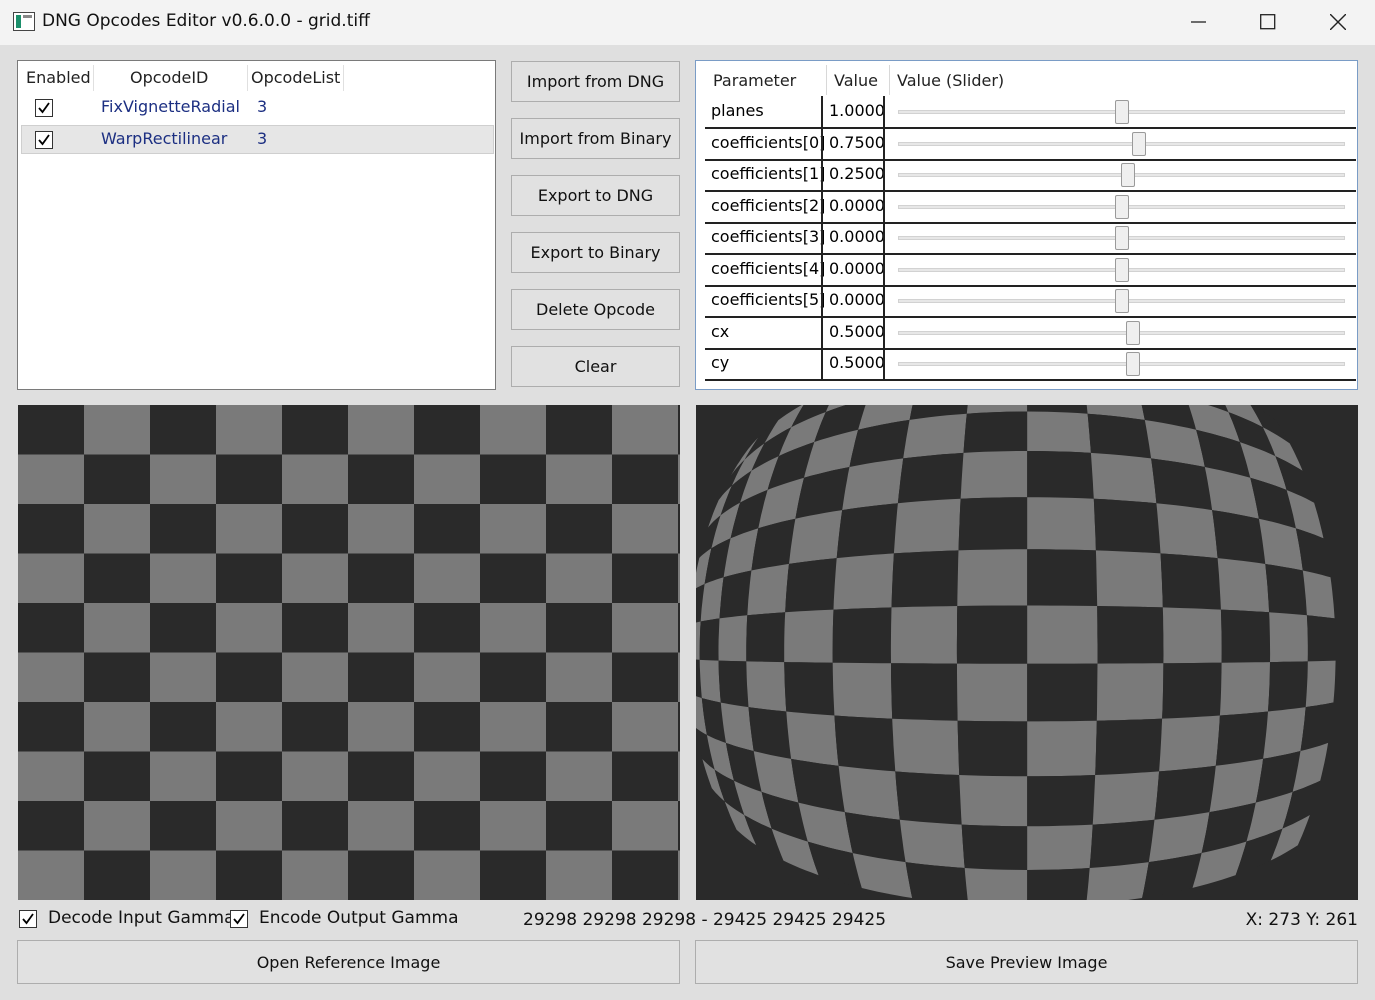  Describe the element at coordinates (687, 22) in the screenshot. I see `title-bar: DNG Opcodes Editor v0.6.0.0 - grid.tiff` at that location.